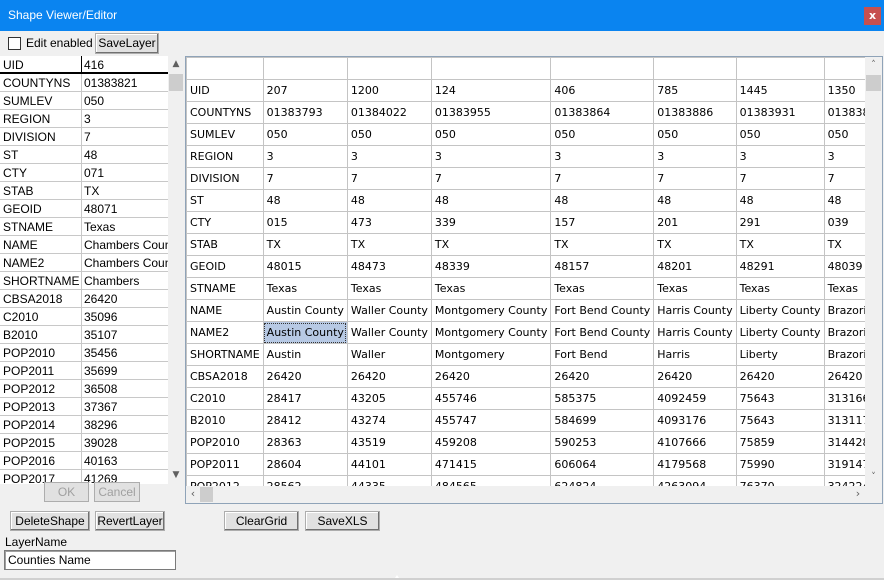  Describe the element at coordinates (602, 222) in the screenshot. I see `grid-cell: 157` at that location.